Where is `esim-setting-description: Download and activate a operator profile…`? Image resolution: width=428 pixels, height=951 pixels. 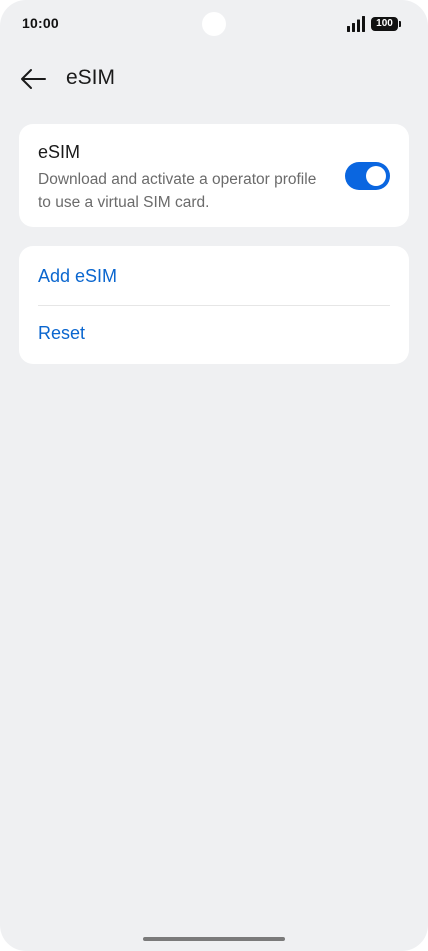 esim-setting-description: Download and activate a operator profile… is located at coordinates (177, 191).